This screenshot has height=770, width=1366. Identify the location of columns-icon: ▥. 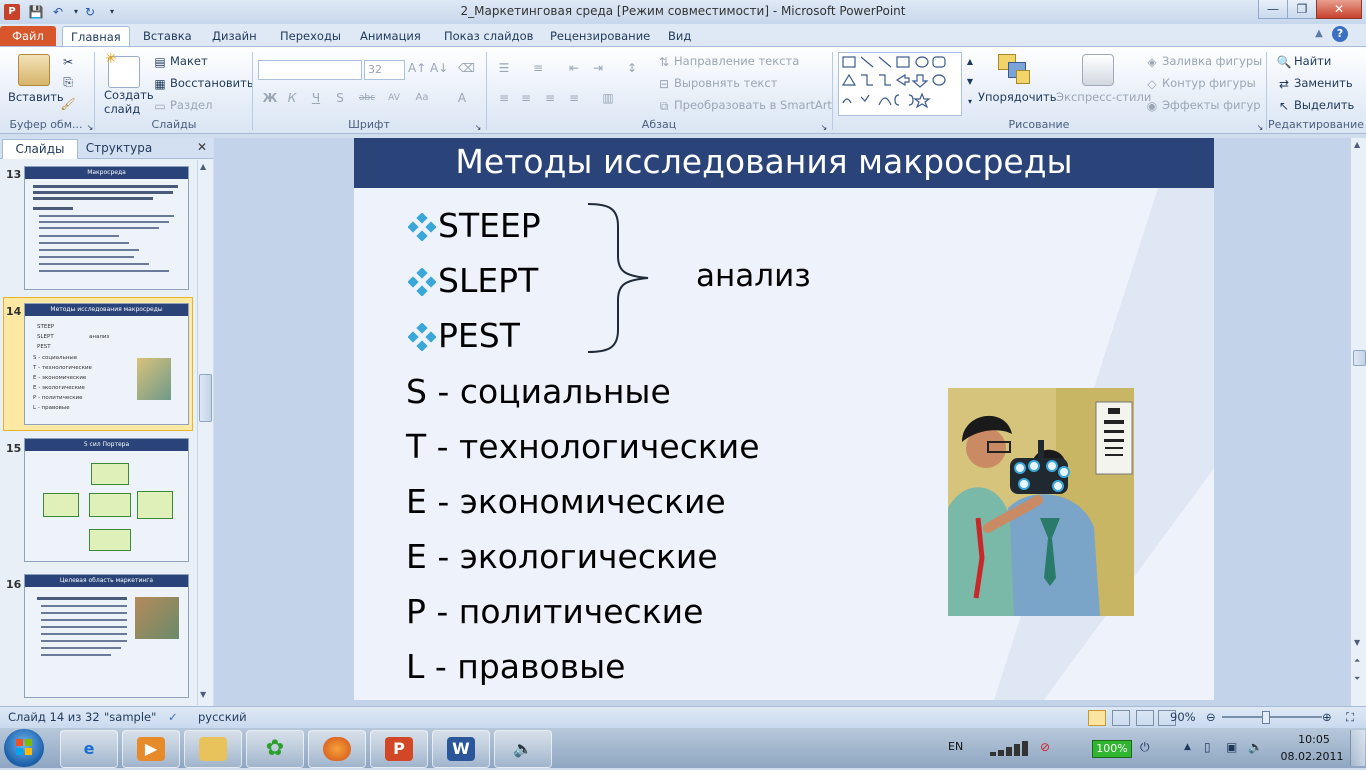
(608, 98).